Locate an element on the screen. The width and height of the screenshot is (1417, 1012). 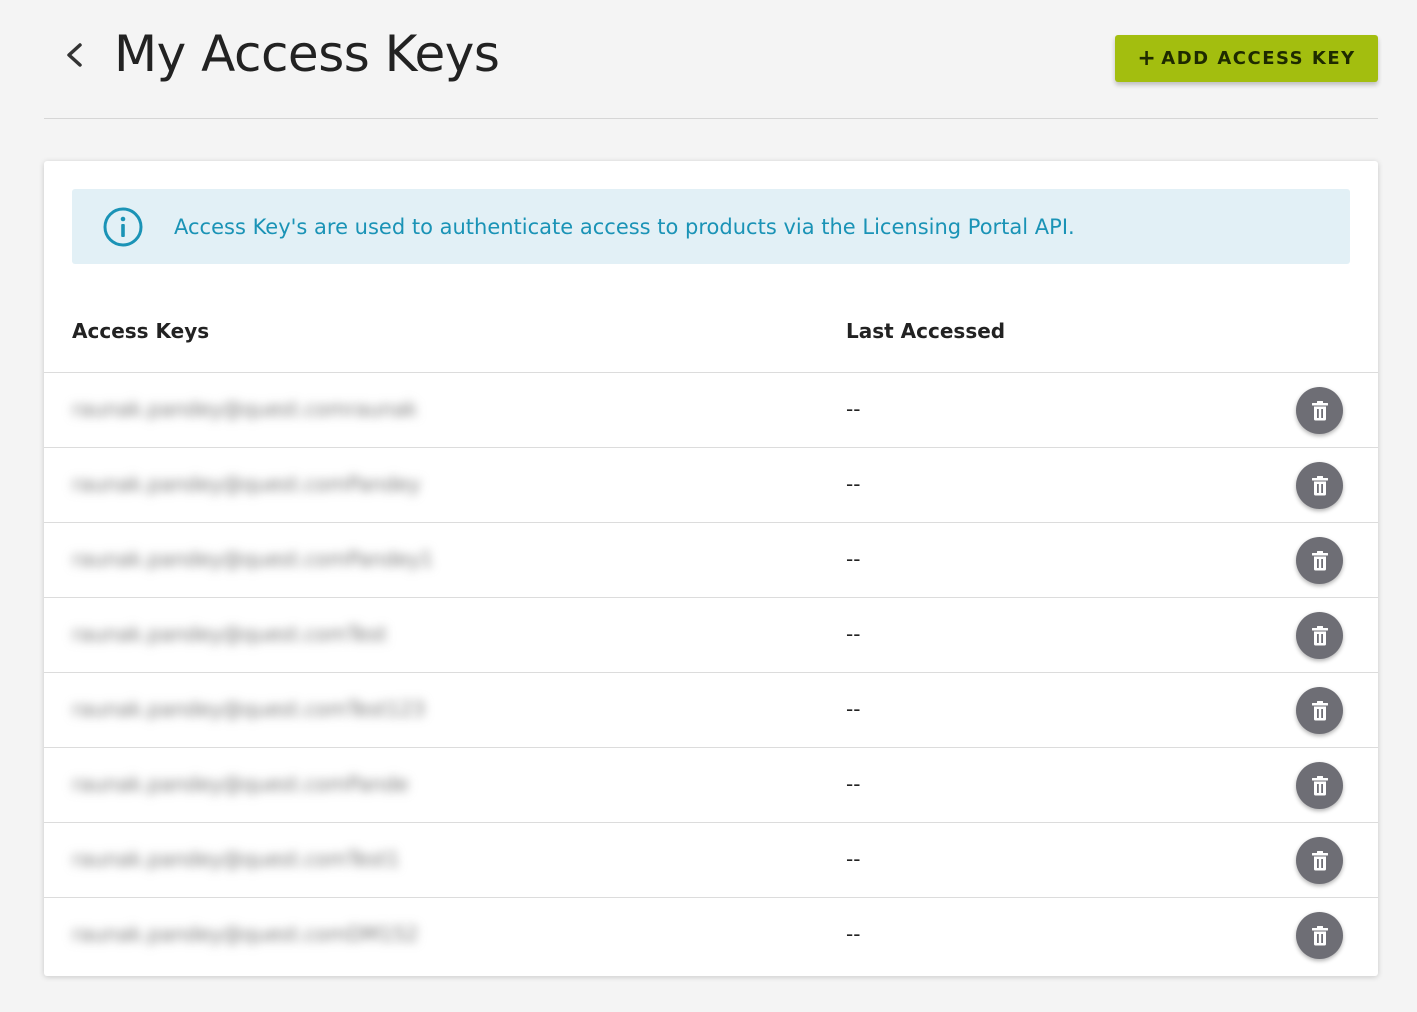
add-access-key-button: + ADD ACCESS KEY is located at coordinates (1246, 58).